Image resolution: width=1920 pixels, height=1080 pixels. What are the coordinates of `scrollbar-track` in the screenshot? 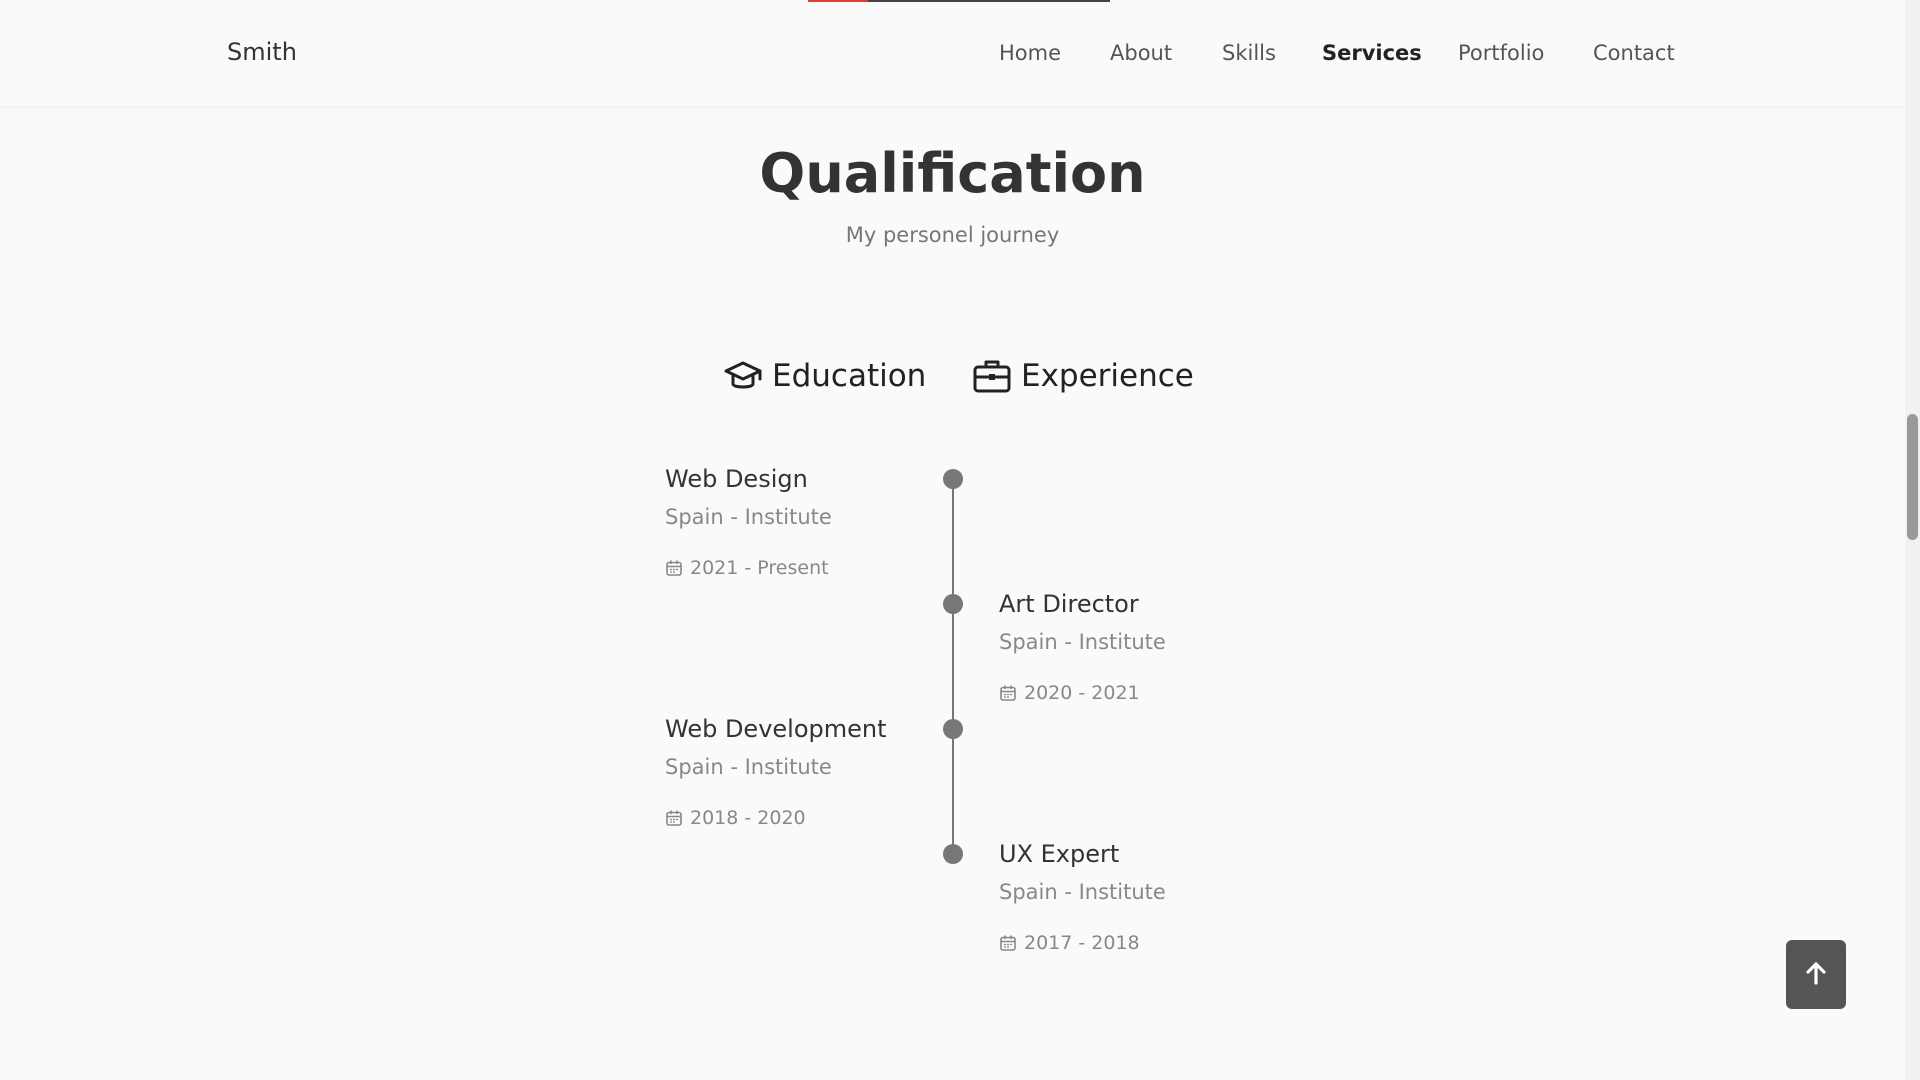 It's located at (1912, 540).